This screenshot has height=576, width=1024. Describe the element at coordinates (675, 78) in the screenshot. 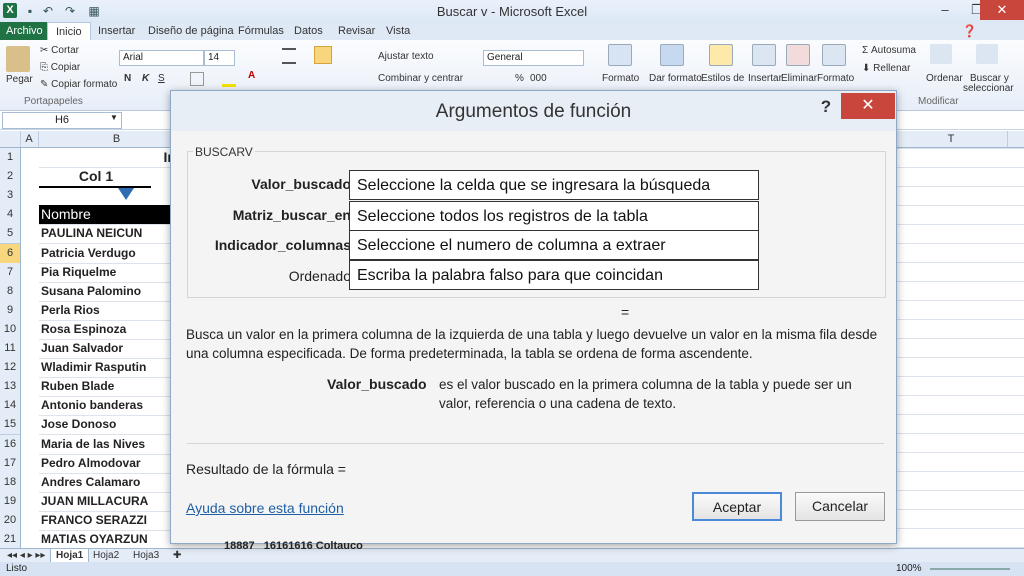

I see `format-as-table-button: Dar formato` at that location.